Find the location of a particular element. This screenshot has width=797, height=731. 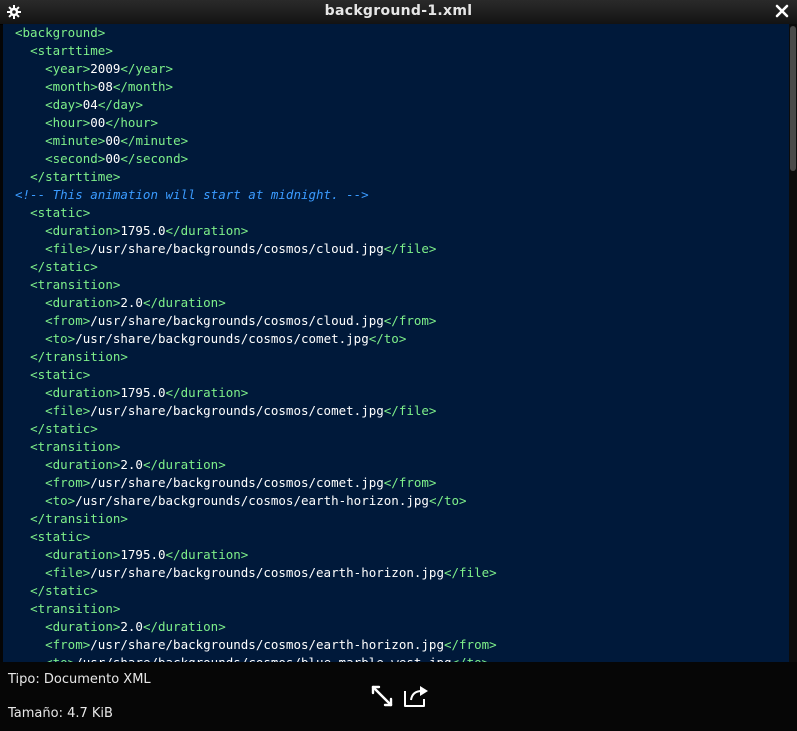

xml-text: /usr/share/backgrounds/cosmos/cloud.jpg is located at coordinates (237, 320).